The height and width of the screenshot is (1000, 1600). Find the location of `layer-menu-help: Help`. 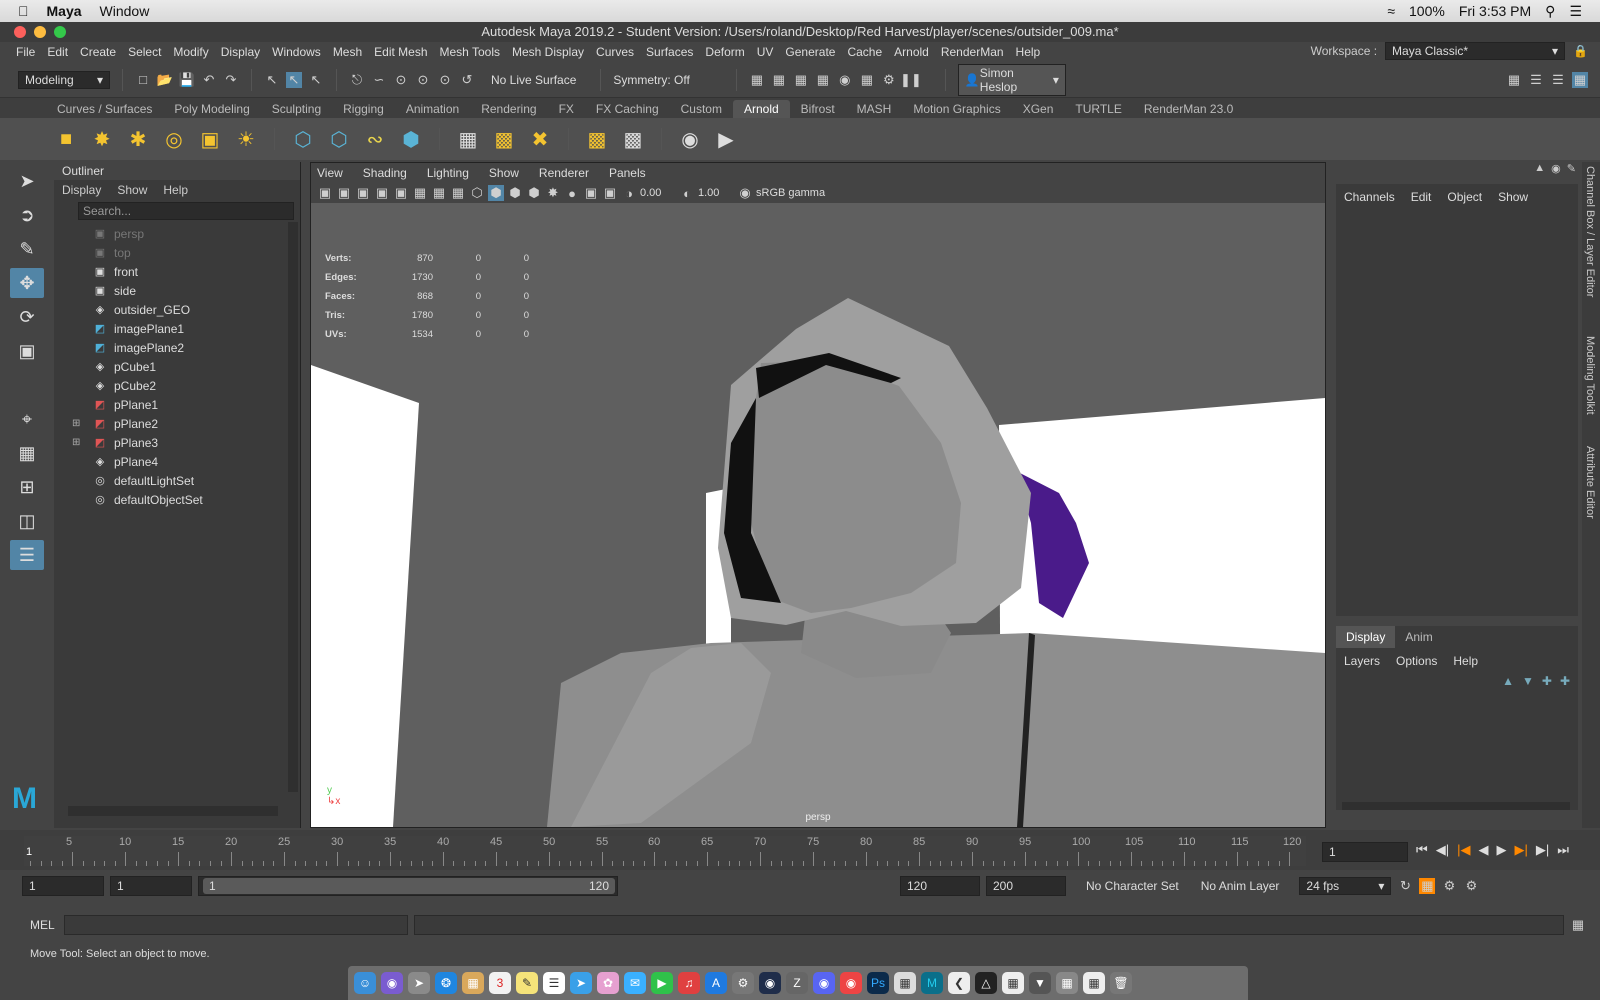

layer-menu-help: Help is located at coordinates (1465, 661).